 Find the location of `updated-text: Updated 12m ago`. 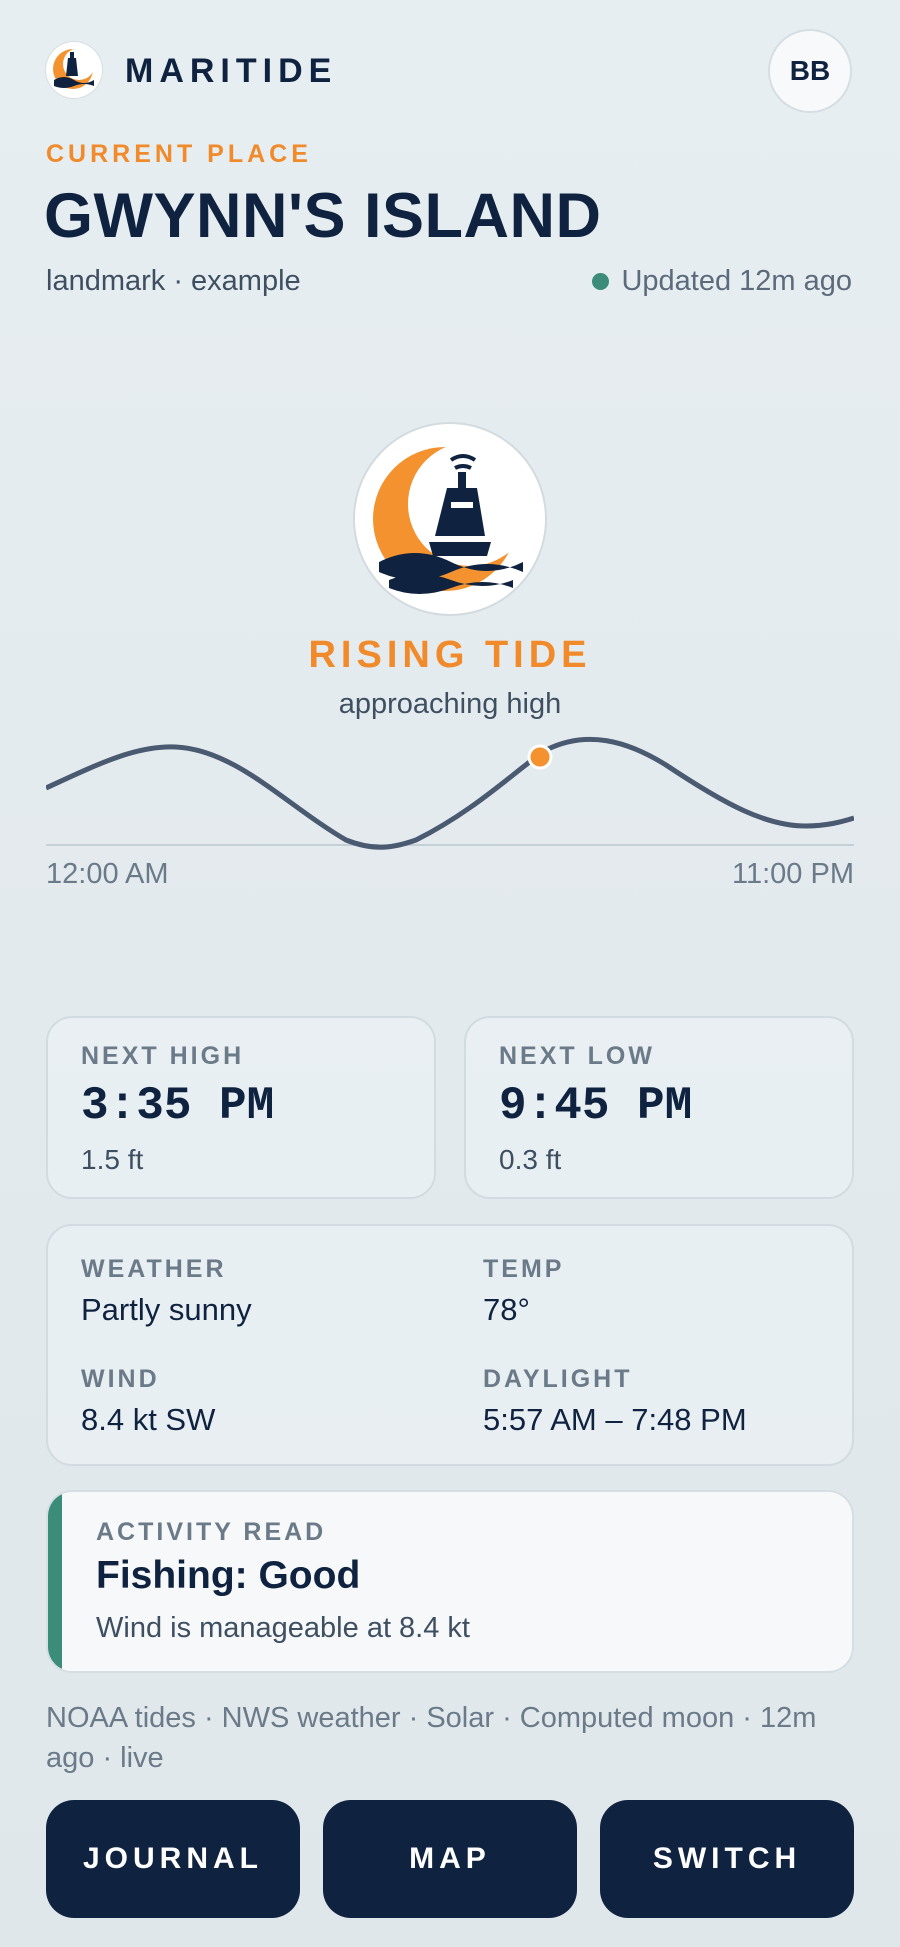

updated-text: Updated 12m ago is located at coordinates (736, 281).